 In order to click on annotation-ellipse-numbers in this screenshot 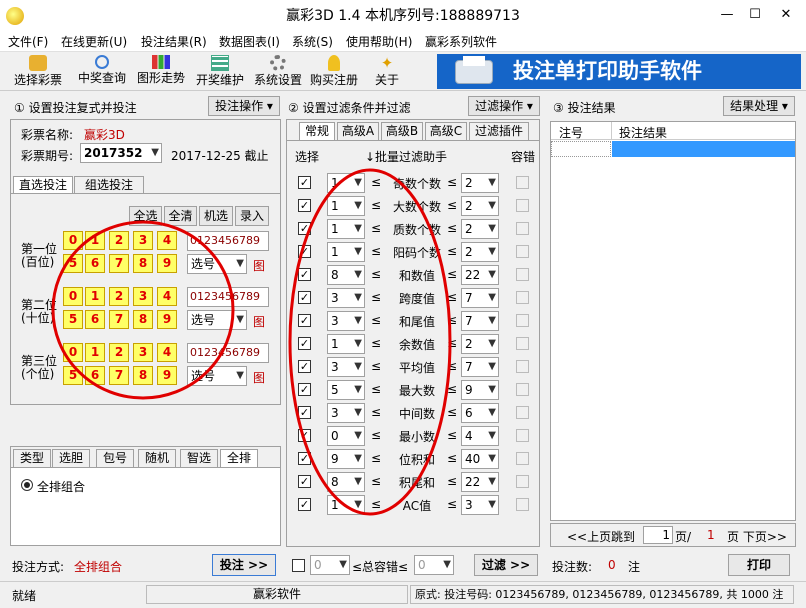, I will do `click(143, 310)`.